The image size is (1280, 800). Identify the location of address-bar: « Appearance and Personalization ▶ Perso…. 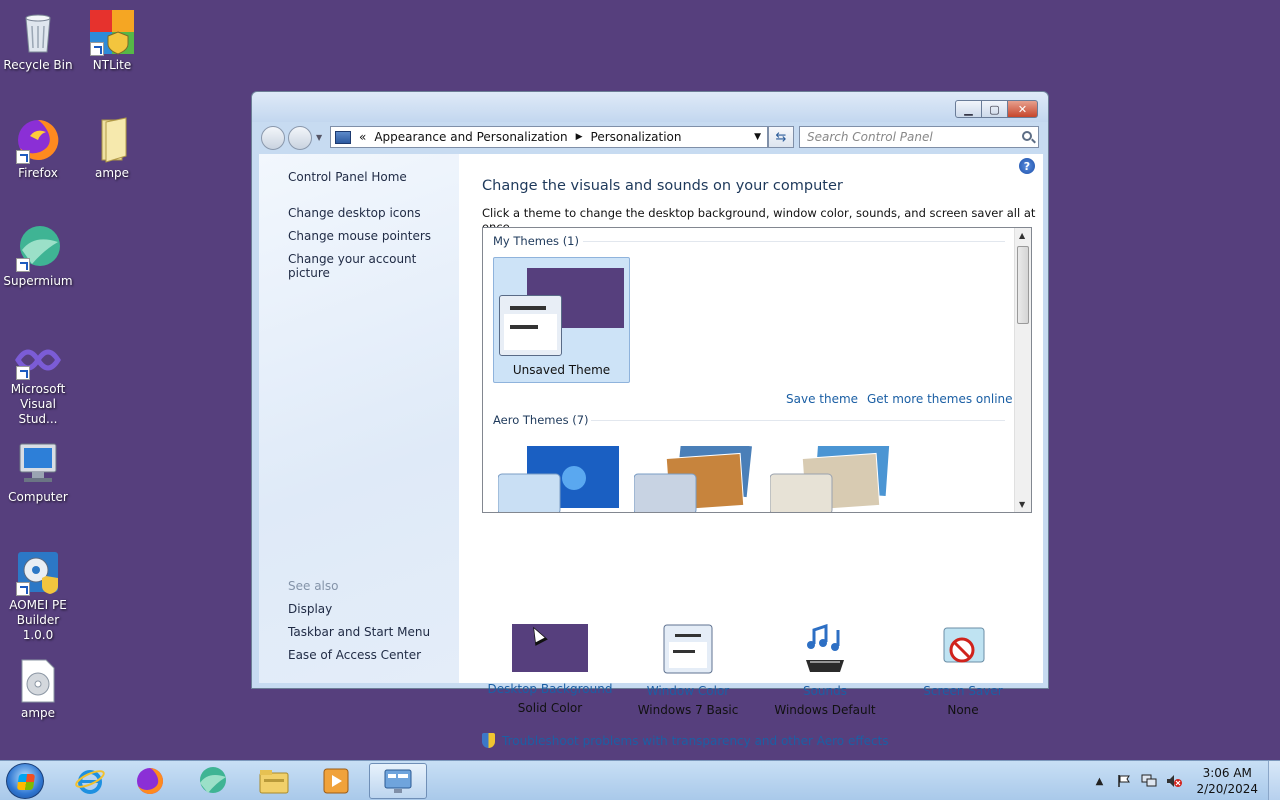
(549, 137).